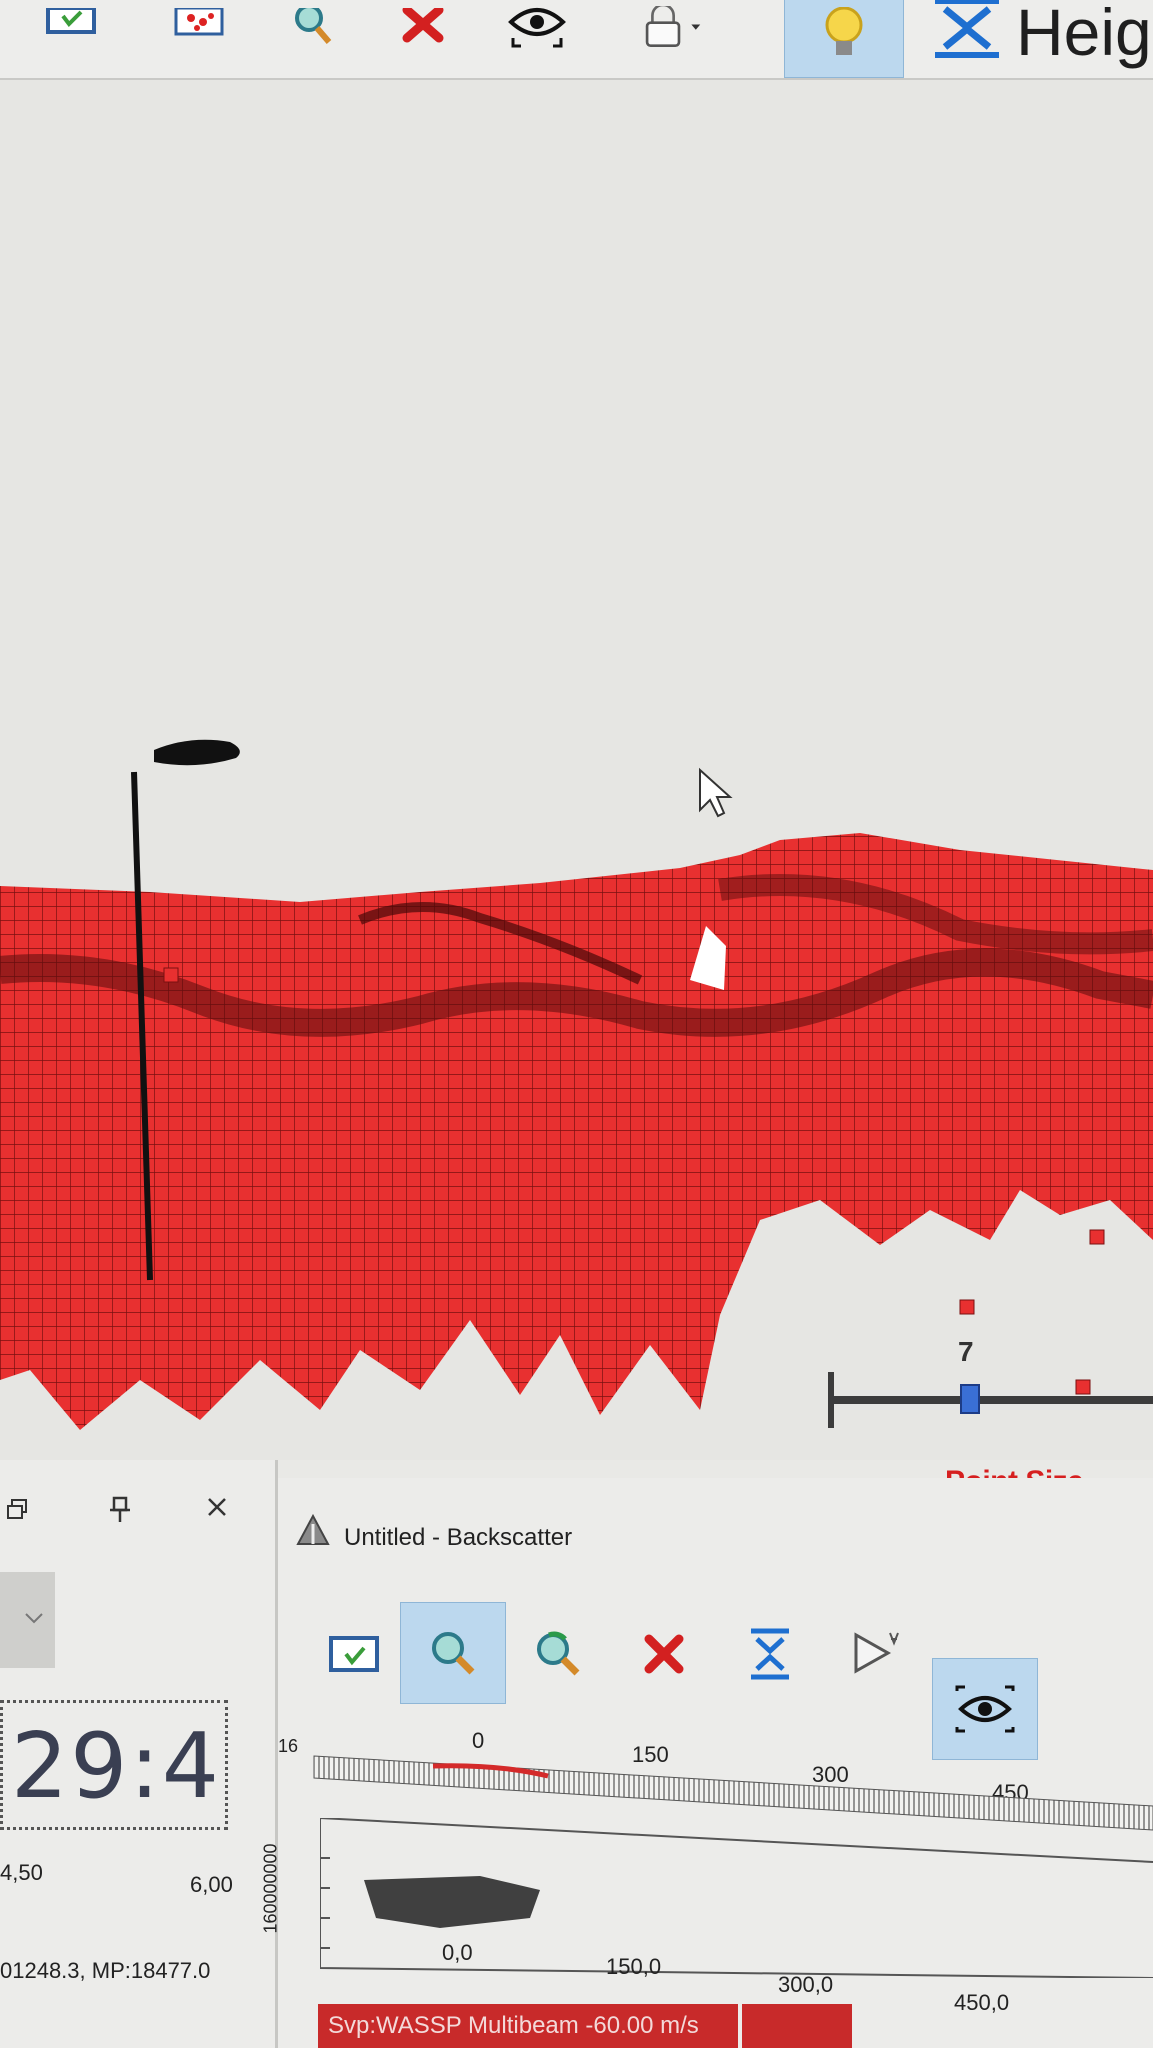  What do you see at coordinates (17, 1509) in the screenshot?
I see `restore-icon` at bounding box center [17, 1509].